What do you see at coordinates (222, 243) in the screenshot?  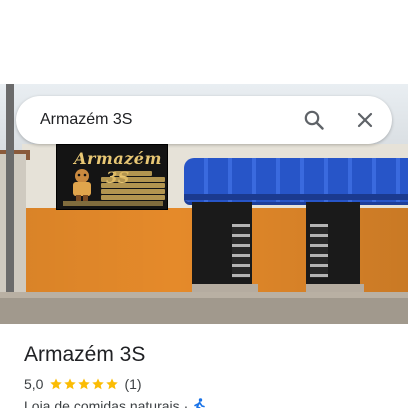 I see `storefront-door-left` at bounding box center [222, 243].